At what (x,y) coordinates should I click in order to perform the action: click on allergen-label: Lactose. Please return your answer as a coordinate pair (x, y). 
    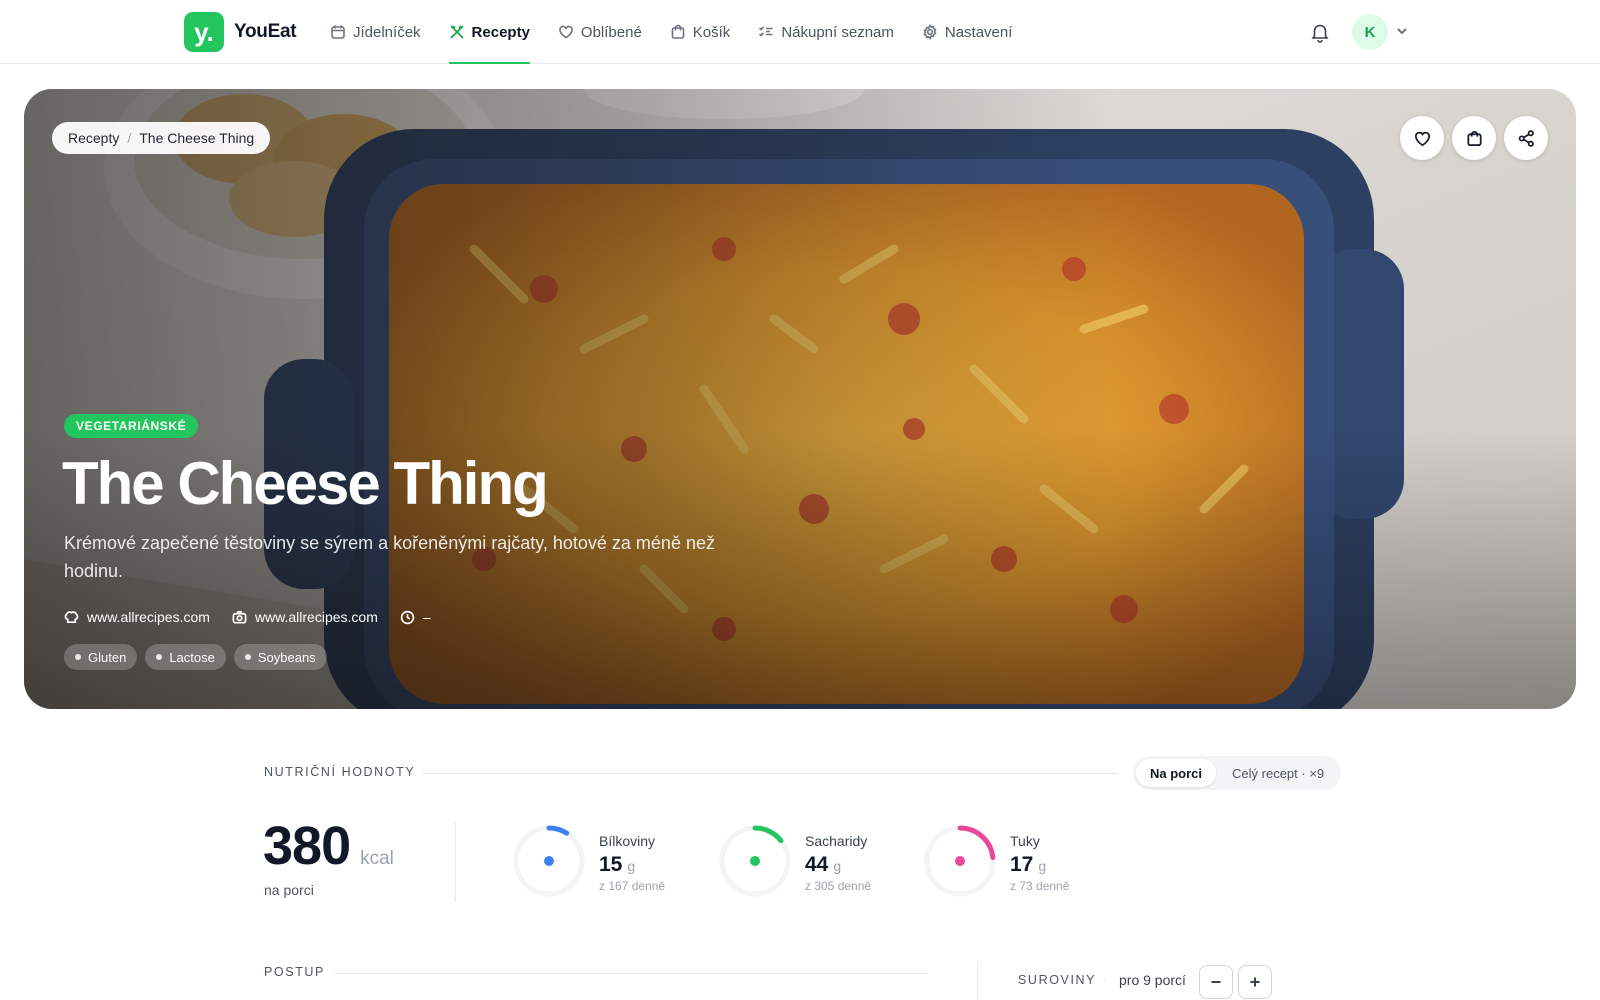
    Looking at the image, I should click on (192, 657).